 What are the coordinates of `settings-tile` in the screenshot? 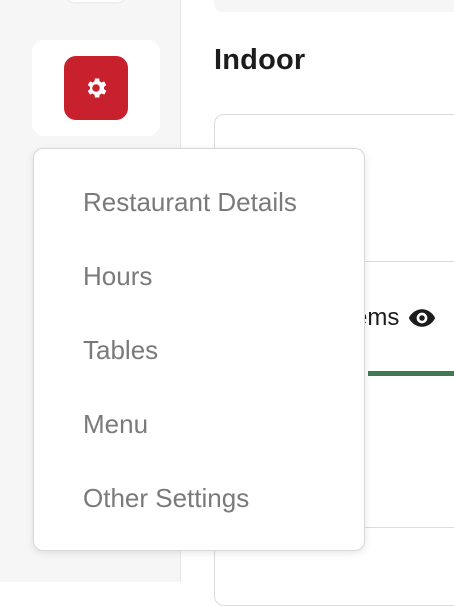 It's located at (96, 88).